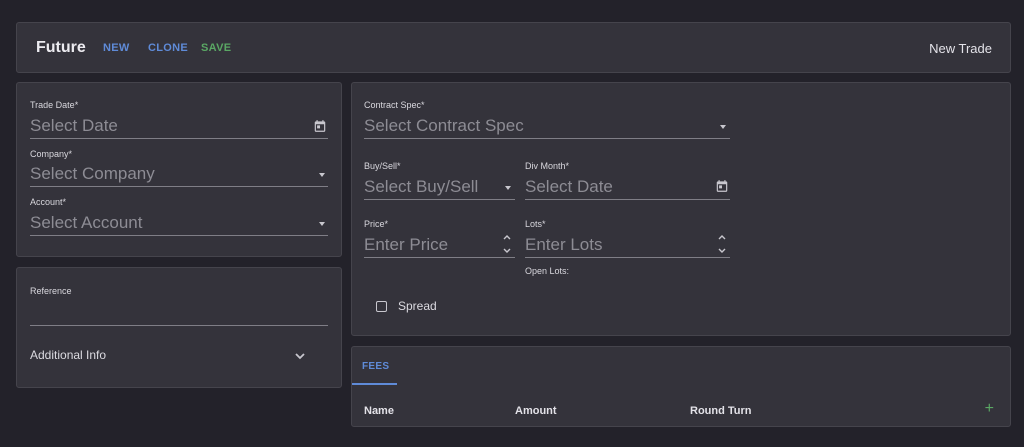 The image size is (1024, 447). I want to click on lots-input: Enter Lots, so click(627, 245).